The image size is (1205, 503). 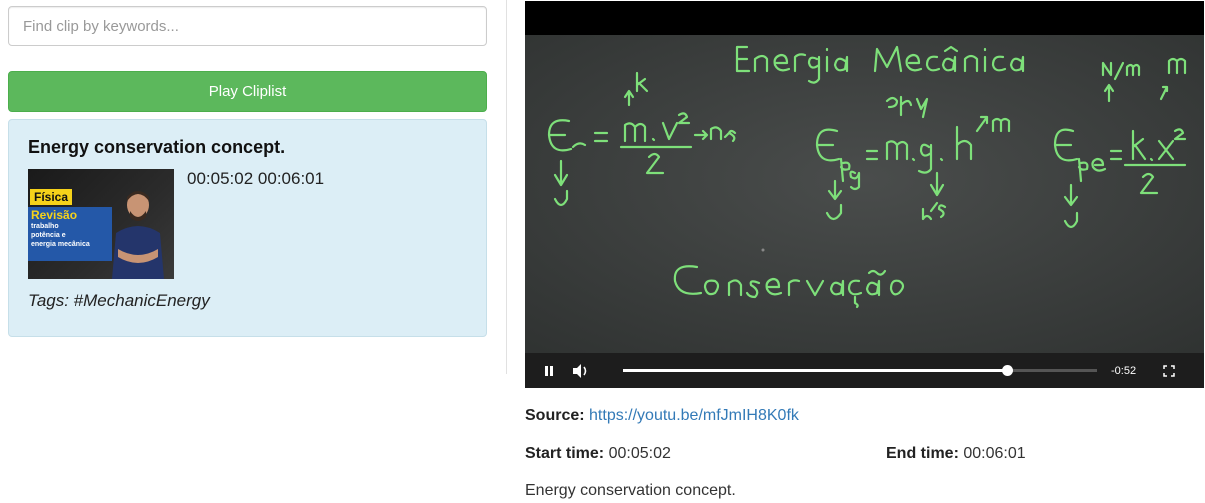 I want to click on search-input, so click(x=247, y=26).